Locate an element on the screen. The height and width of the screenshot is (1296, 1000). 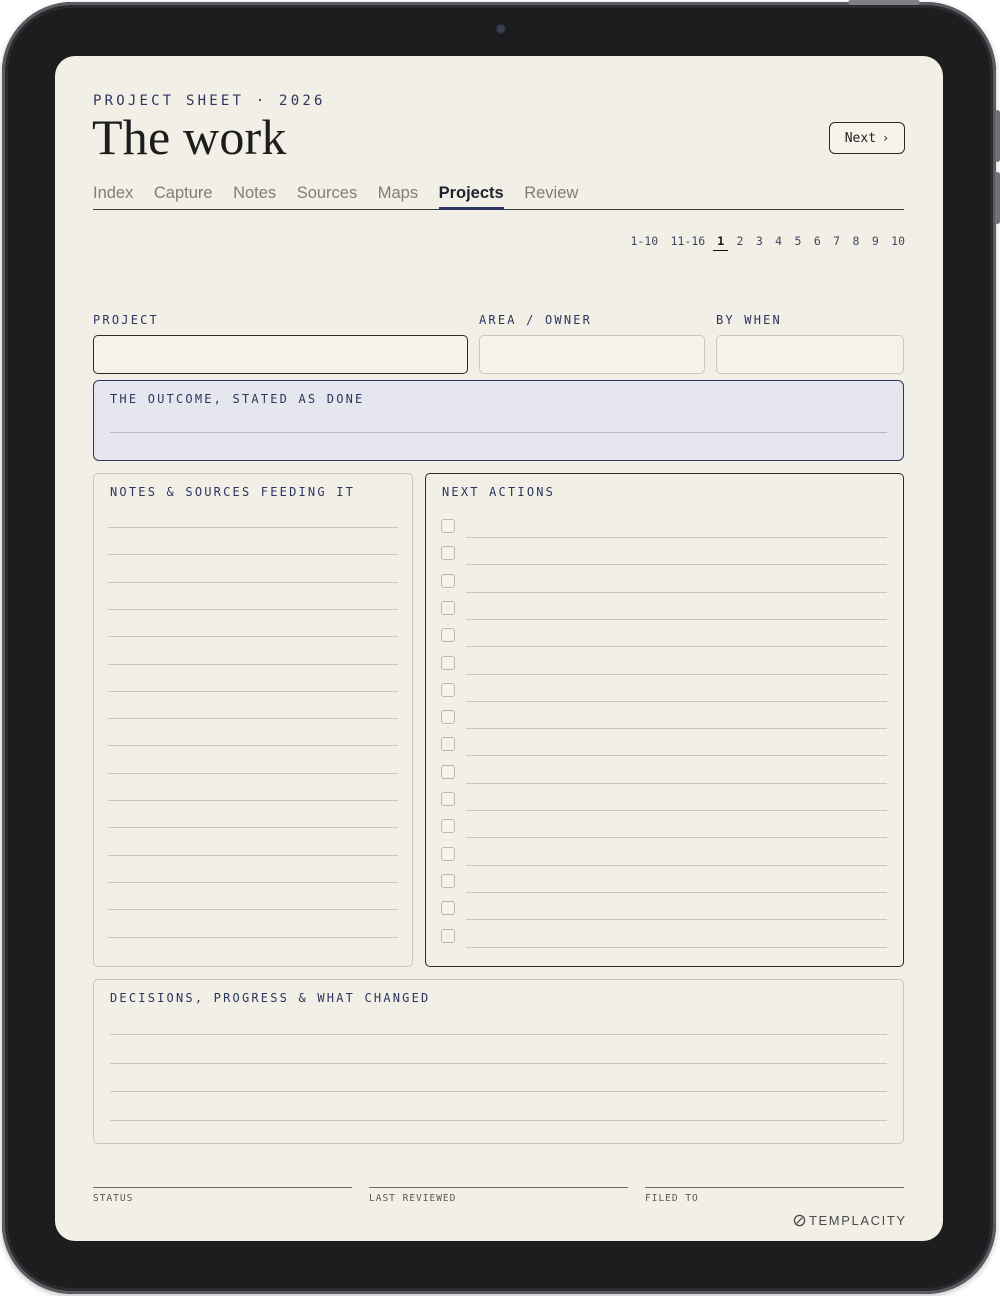
status-line is located at coordinates (222, 1187).